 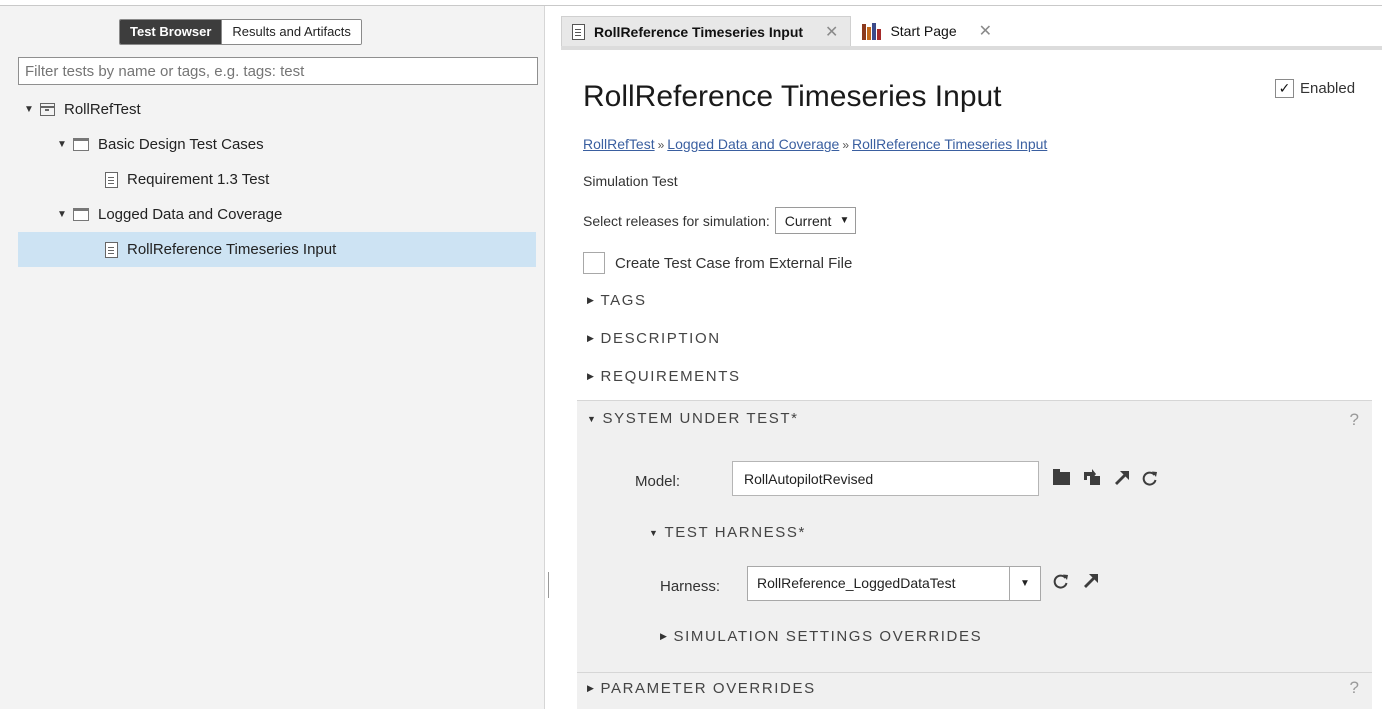 I want to click on tree-node-rollreference-timeseries-input: RollReference Timeseries Input, so click(x=277, y=249).